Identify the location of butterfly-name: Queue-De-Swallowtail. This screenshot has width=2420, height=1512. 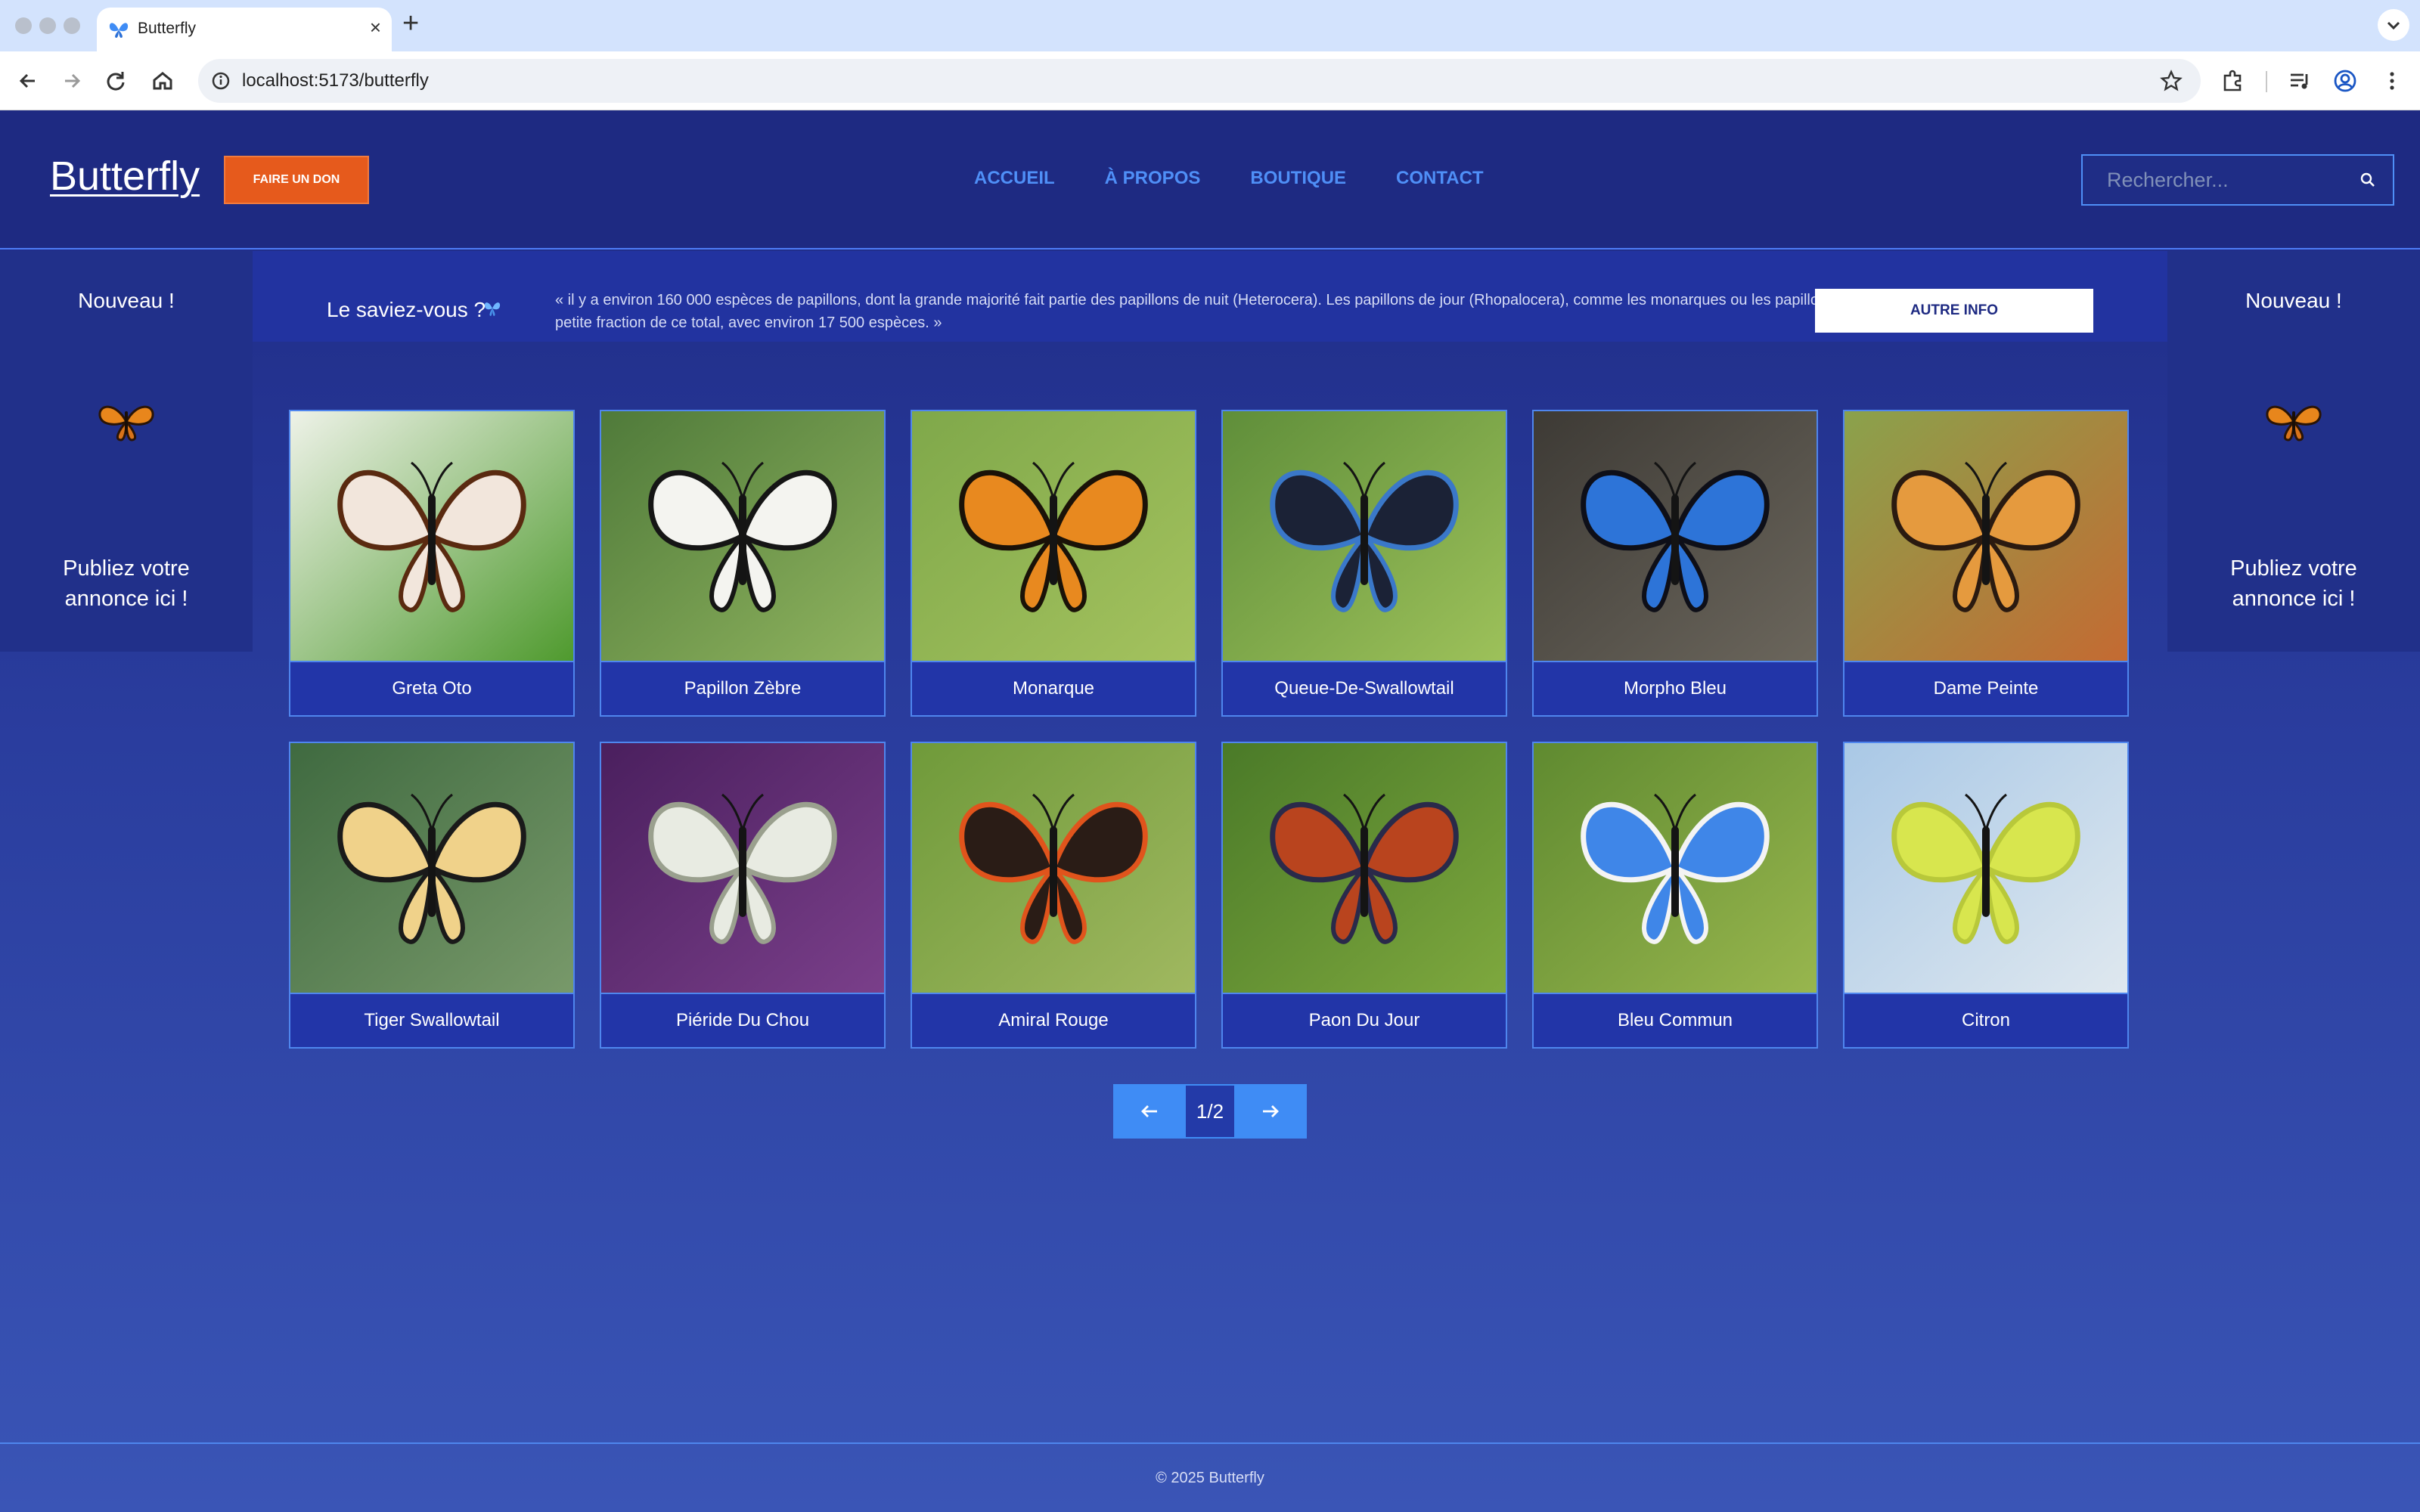
(1364, 688).